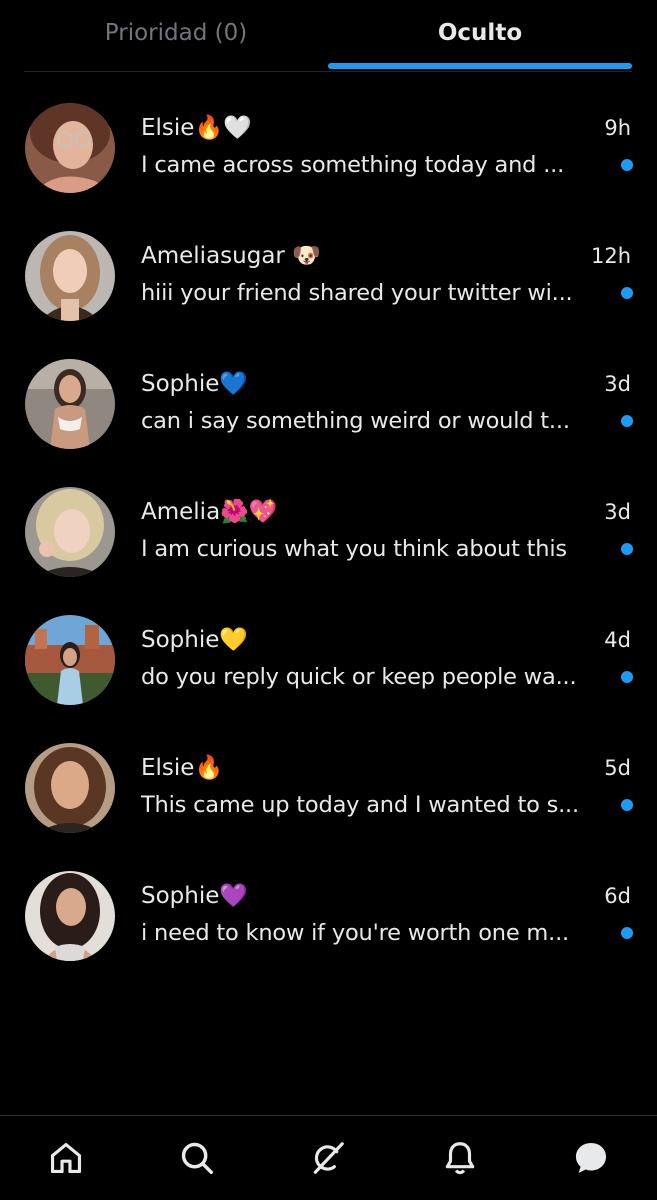 The height and width of the screenshot is (1200, 657). I want to click on timestamp: 6d, so click(617, 895).